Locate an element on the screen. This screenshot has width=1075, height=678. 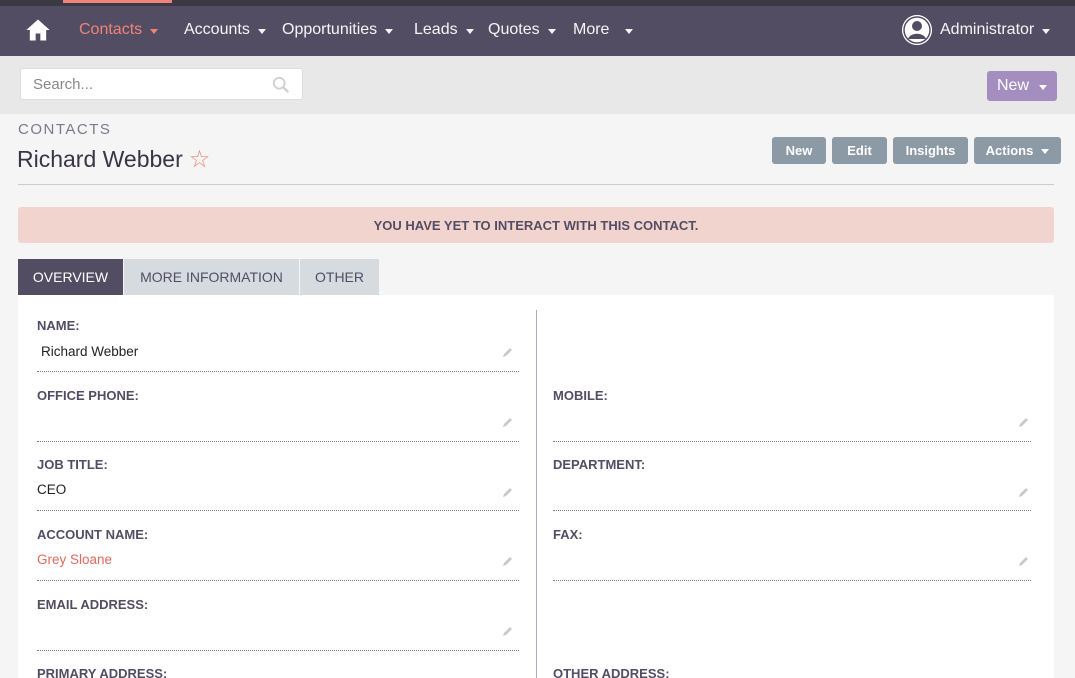
user-name: Administrator is located at coordinates (987, 29).